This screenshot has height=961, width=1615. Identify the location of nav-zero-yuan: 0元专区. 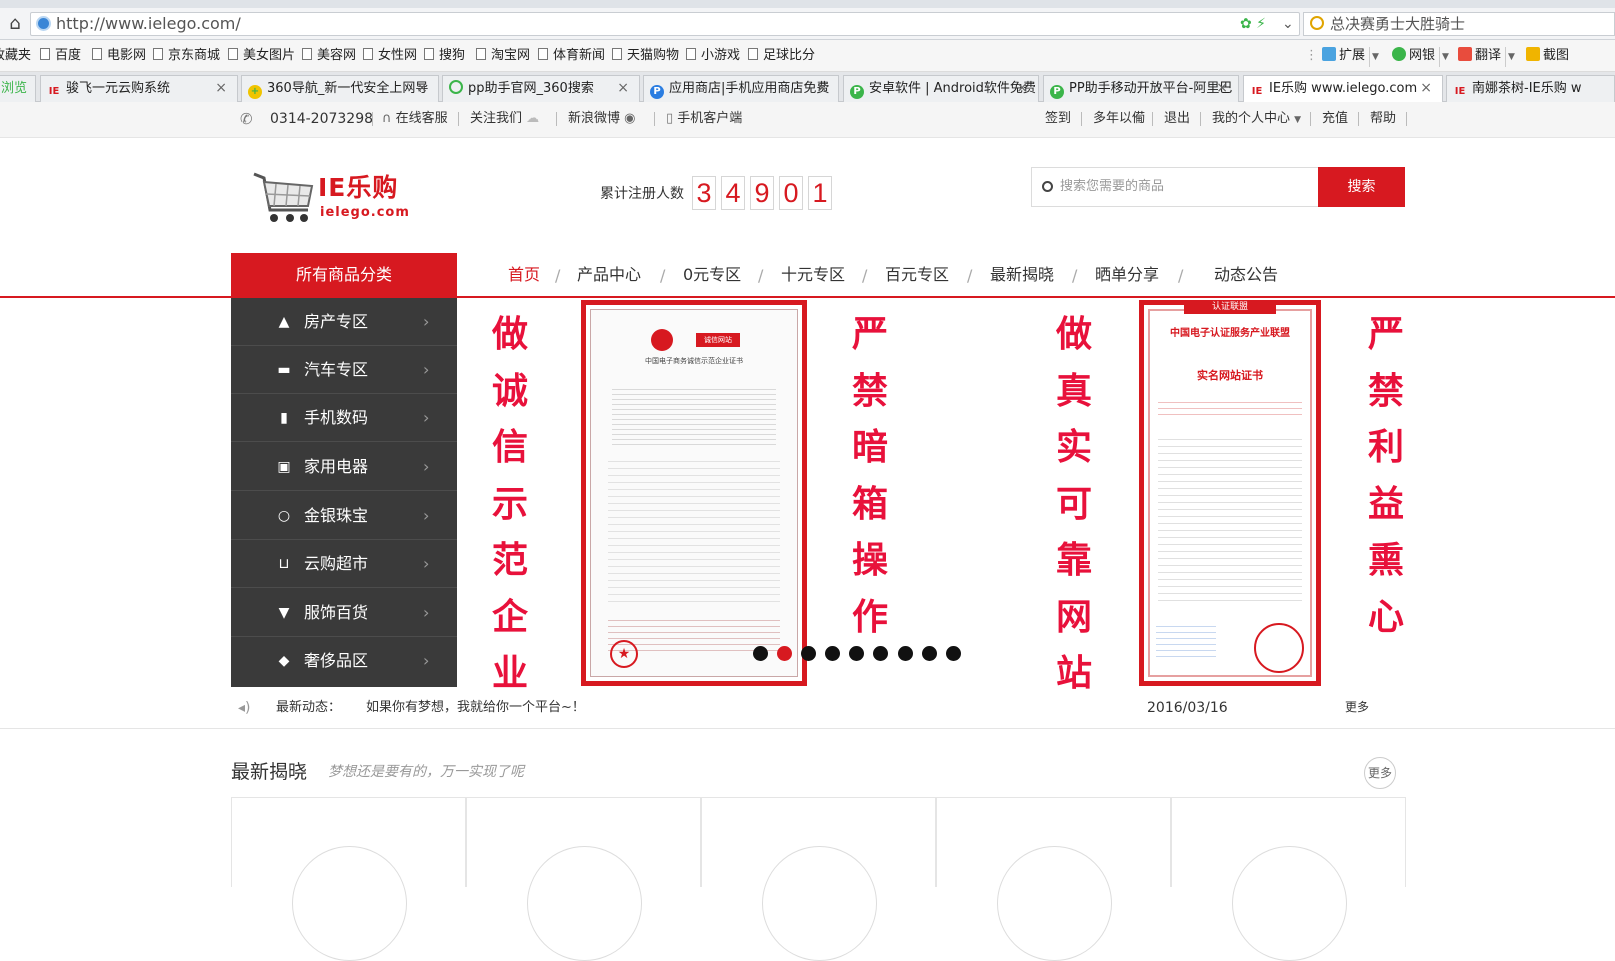
(712, 275).